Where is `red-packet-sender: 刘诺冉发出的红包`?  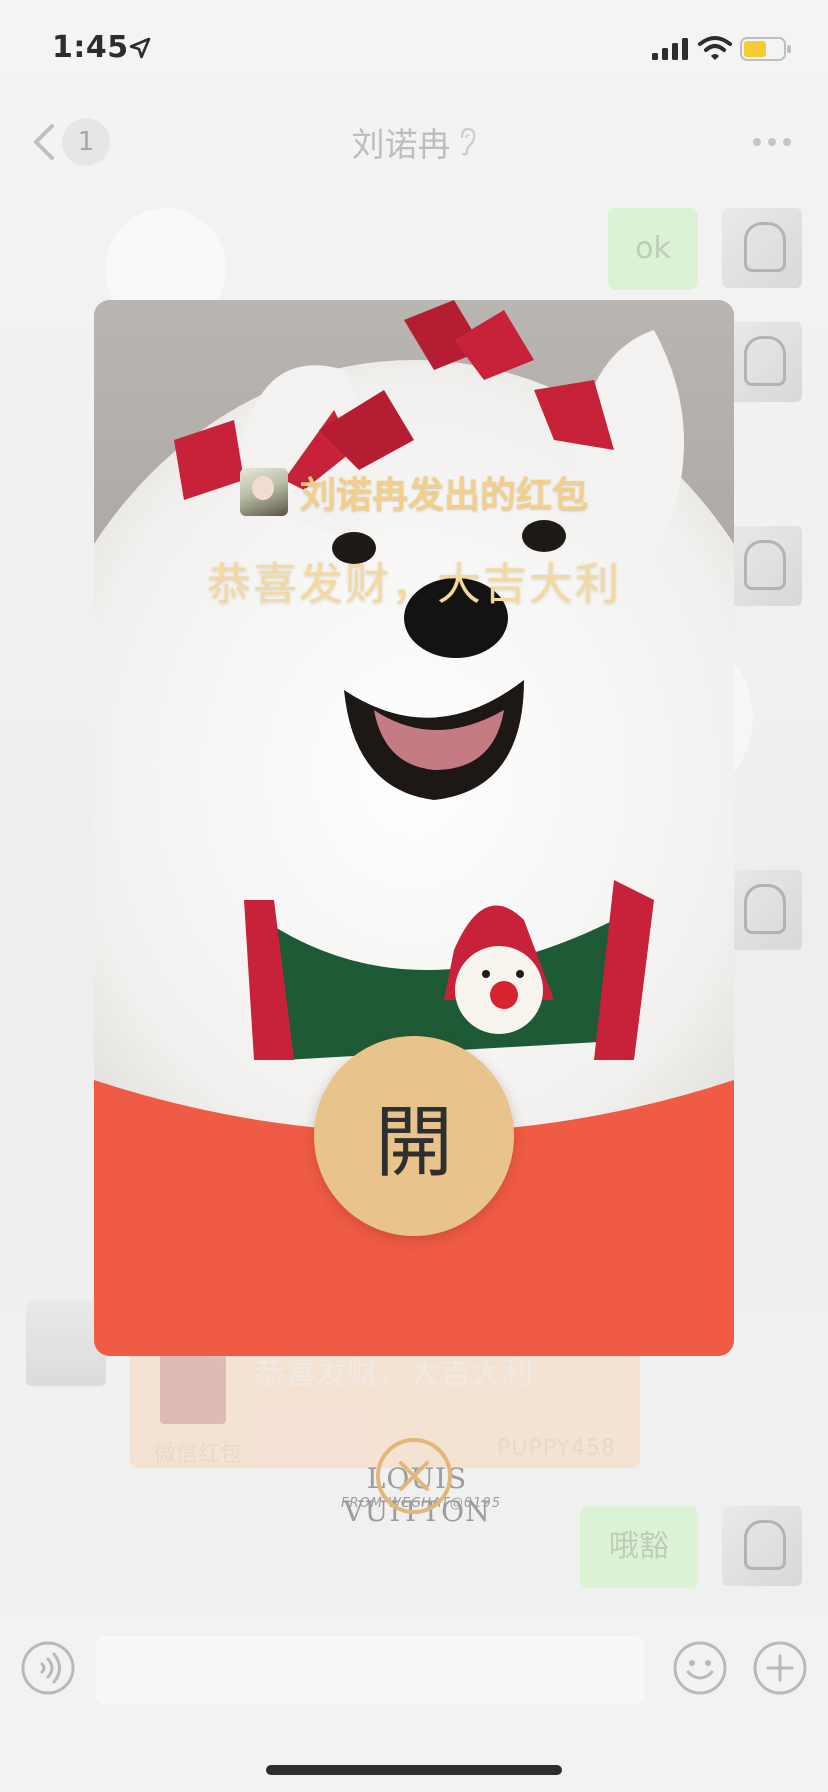 red-packet-sender: 刘诺冉发出的红包 is located at coordinates (414, 492).